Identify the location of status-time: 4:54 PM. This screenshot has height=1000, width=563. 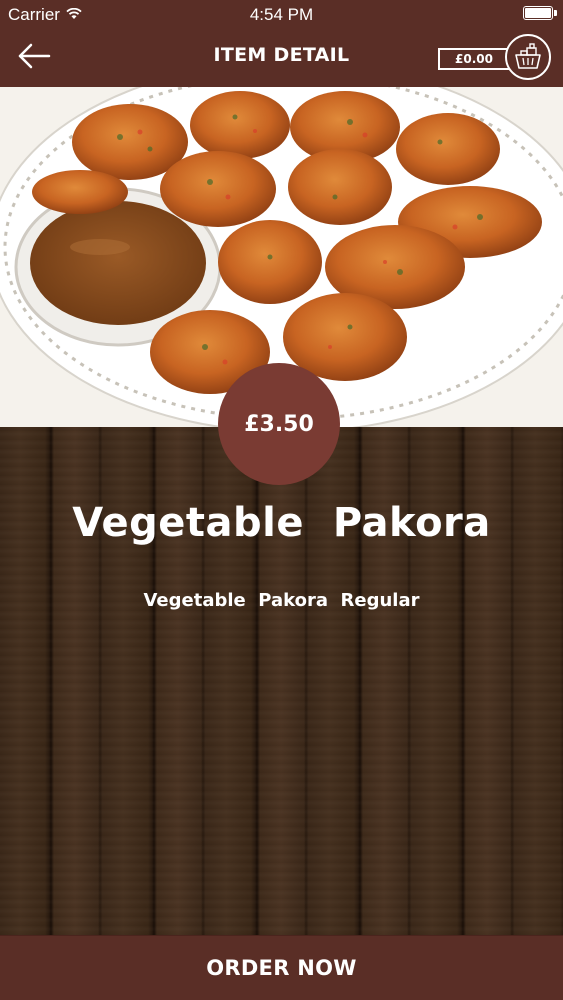
(281, 14).